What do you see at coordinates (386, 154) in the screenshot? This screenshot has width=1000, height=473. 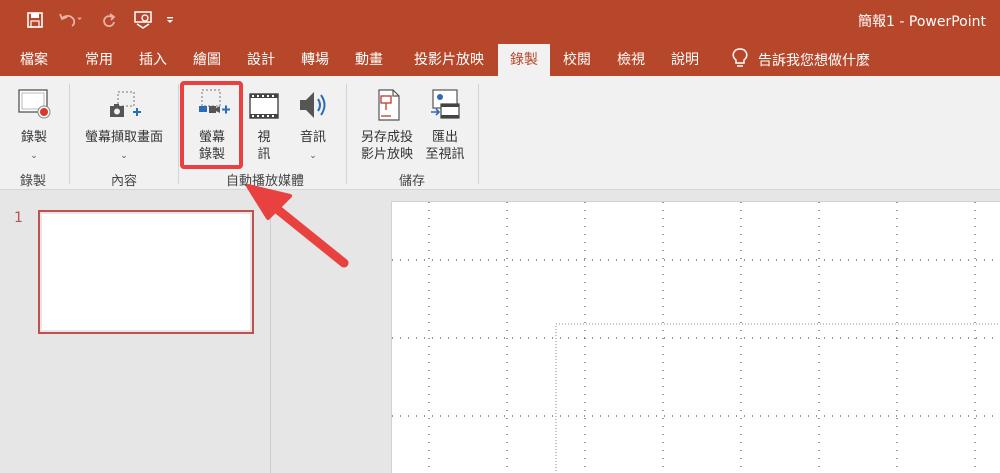 I see `save-as-show-label-line2: 影片放映` at bounding box center [386, 154].